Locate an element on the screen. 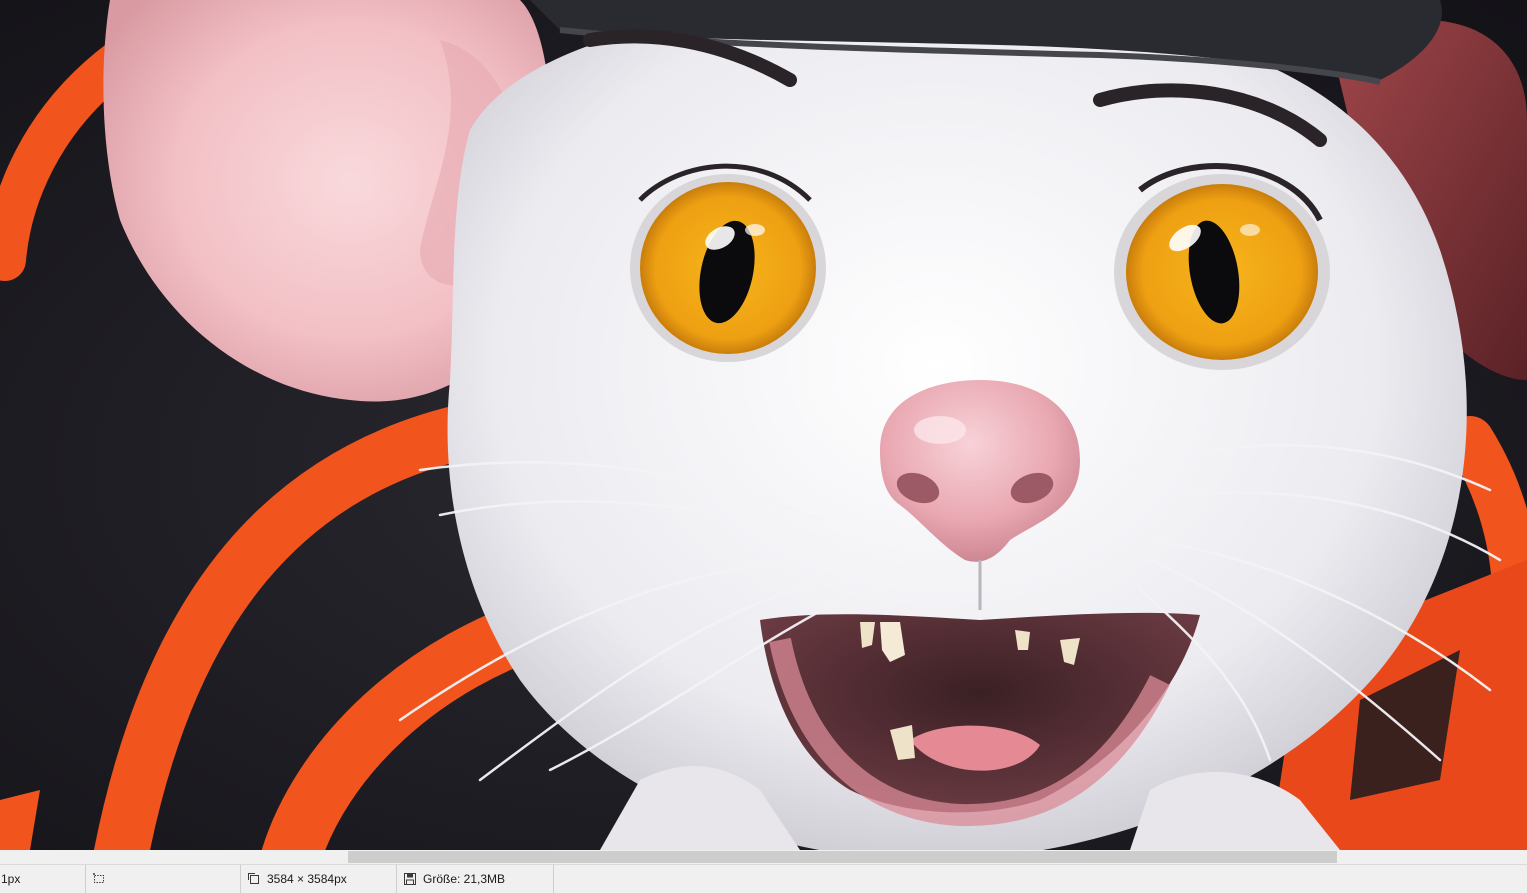 Image resolution: width=1527 pixels, height=893 pixels. horizontal-scrollbar is located at coordinates (763, 857).